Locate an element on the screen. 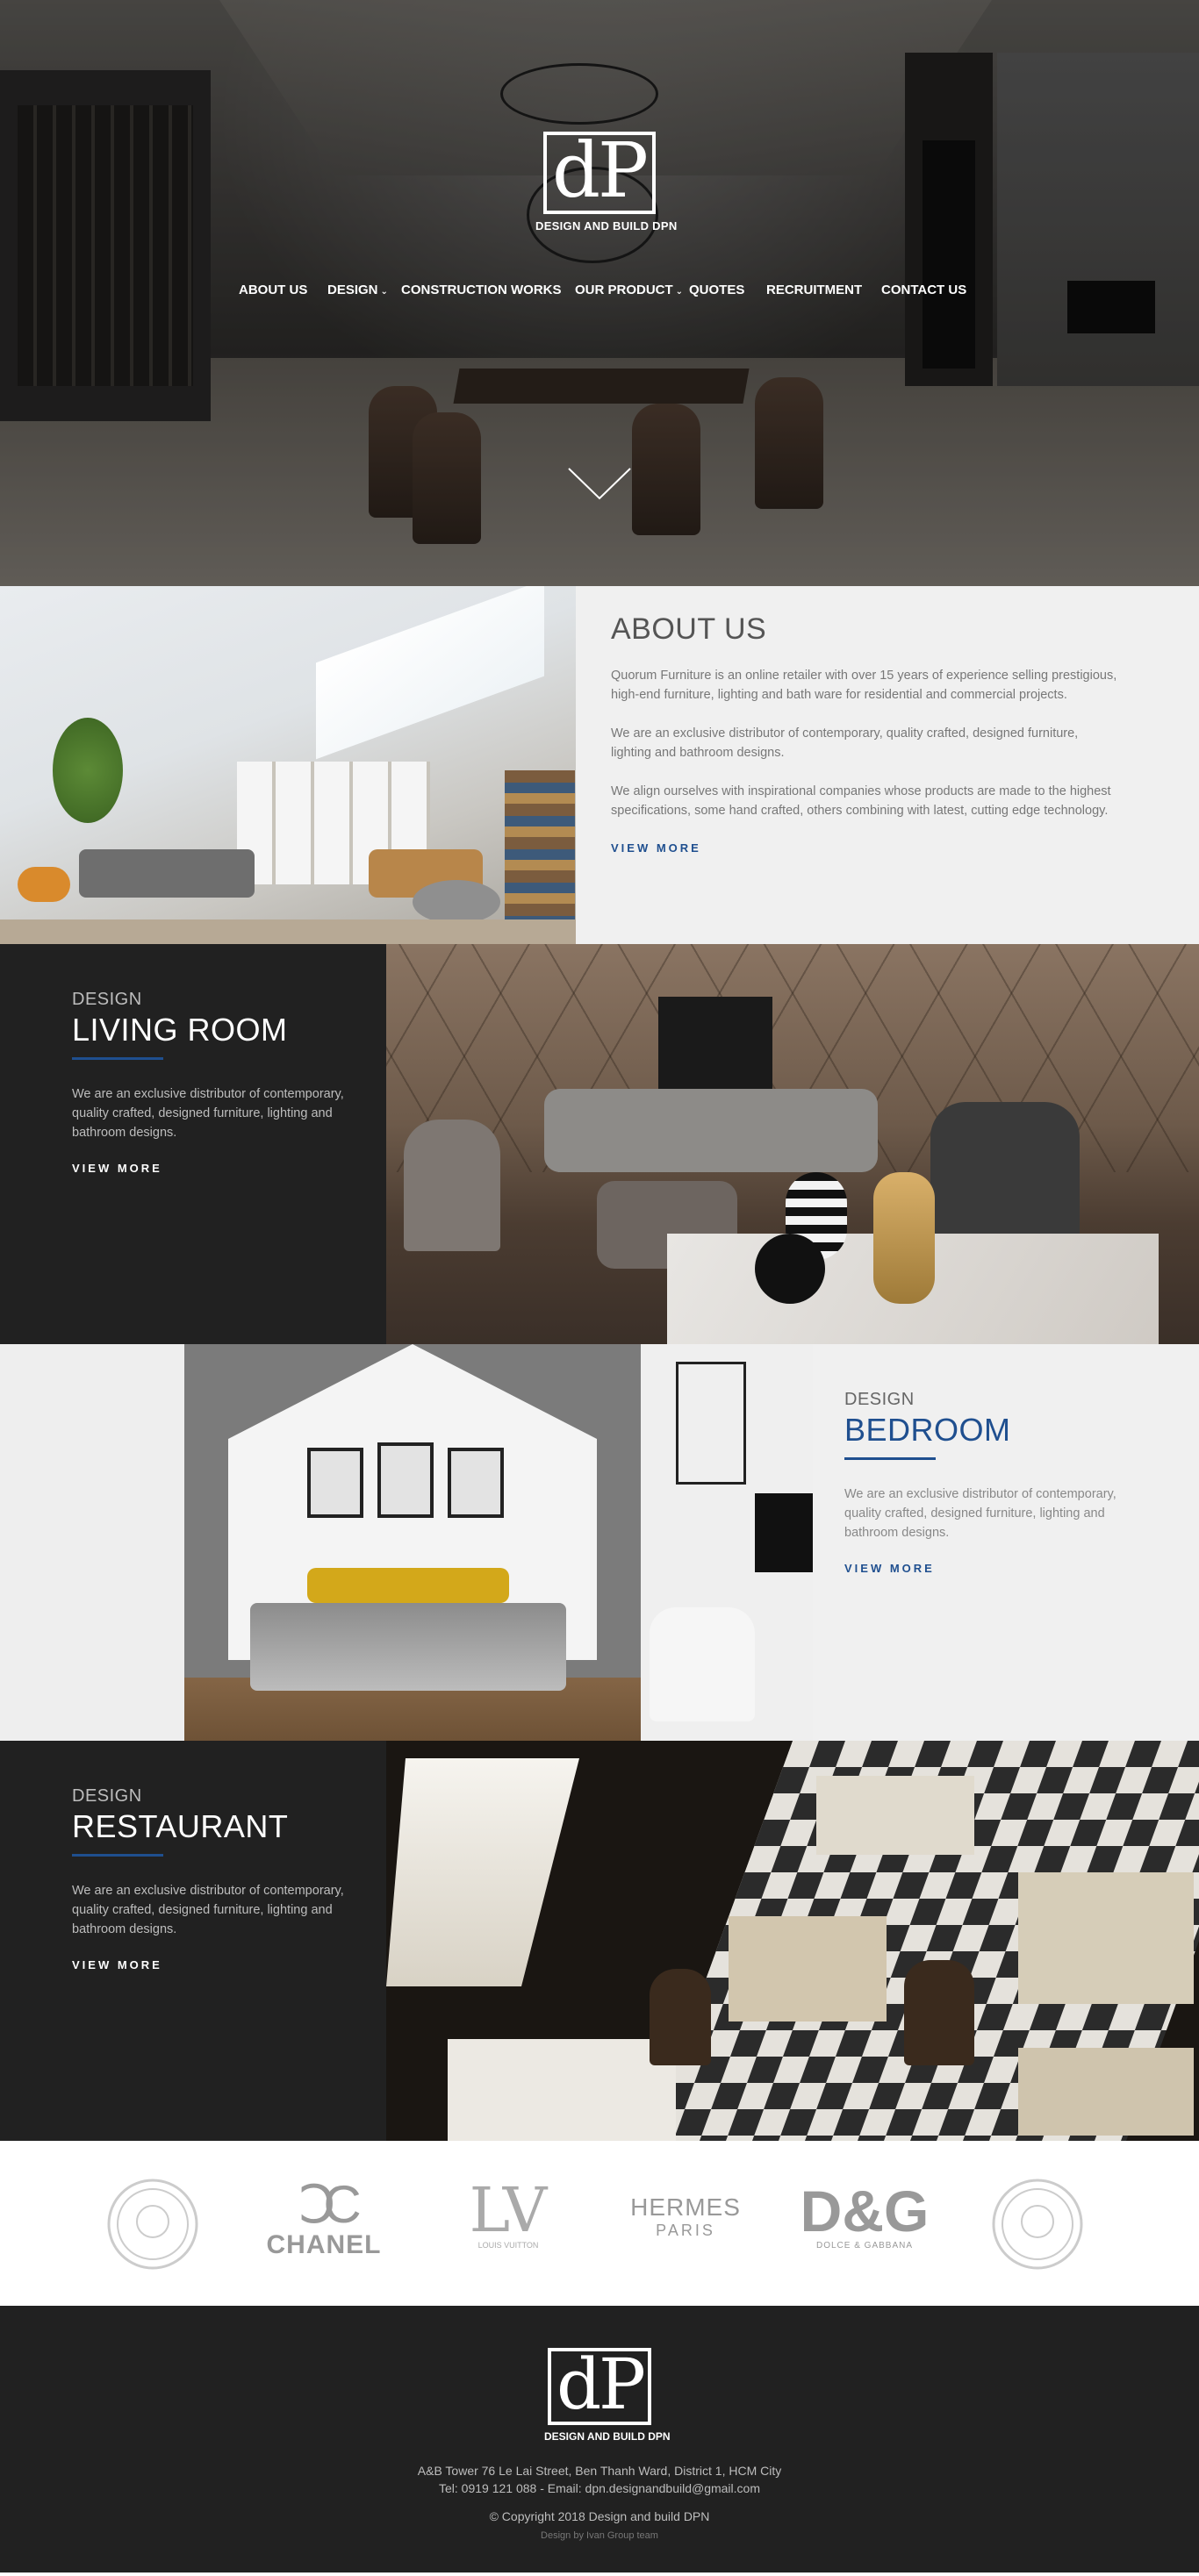 Image resolution: width=1199 pixels, height=2576 pixels. nav-quotes: QUOTES is located at coordinates (716, 290).